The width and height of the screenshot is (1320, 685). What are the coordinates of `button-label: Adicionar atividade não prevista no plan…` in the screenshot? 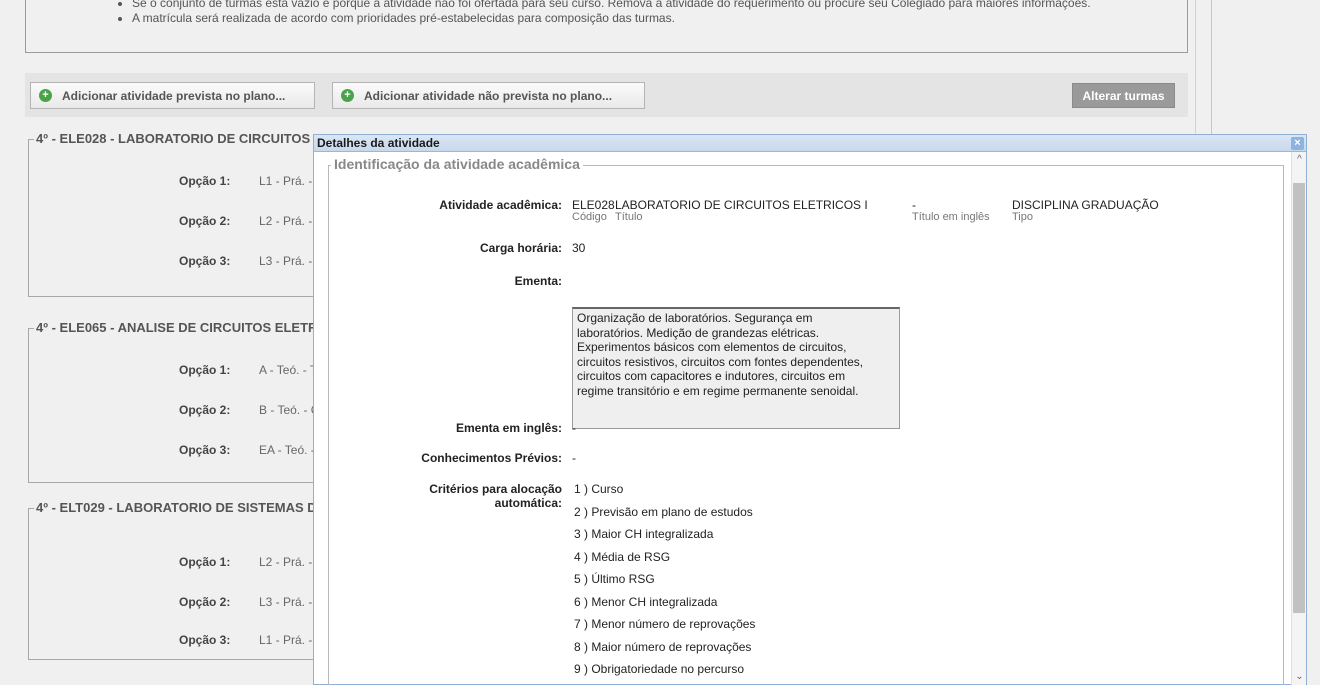 It's located at (488, 95).